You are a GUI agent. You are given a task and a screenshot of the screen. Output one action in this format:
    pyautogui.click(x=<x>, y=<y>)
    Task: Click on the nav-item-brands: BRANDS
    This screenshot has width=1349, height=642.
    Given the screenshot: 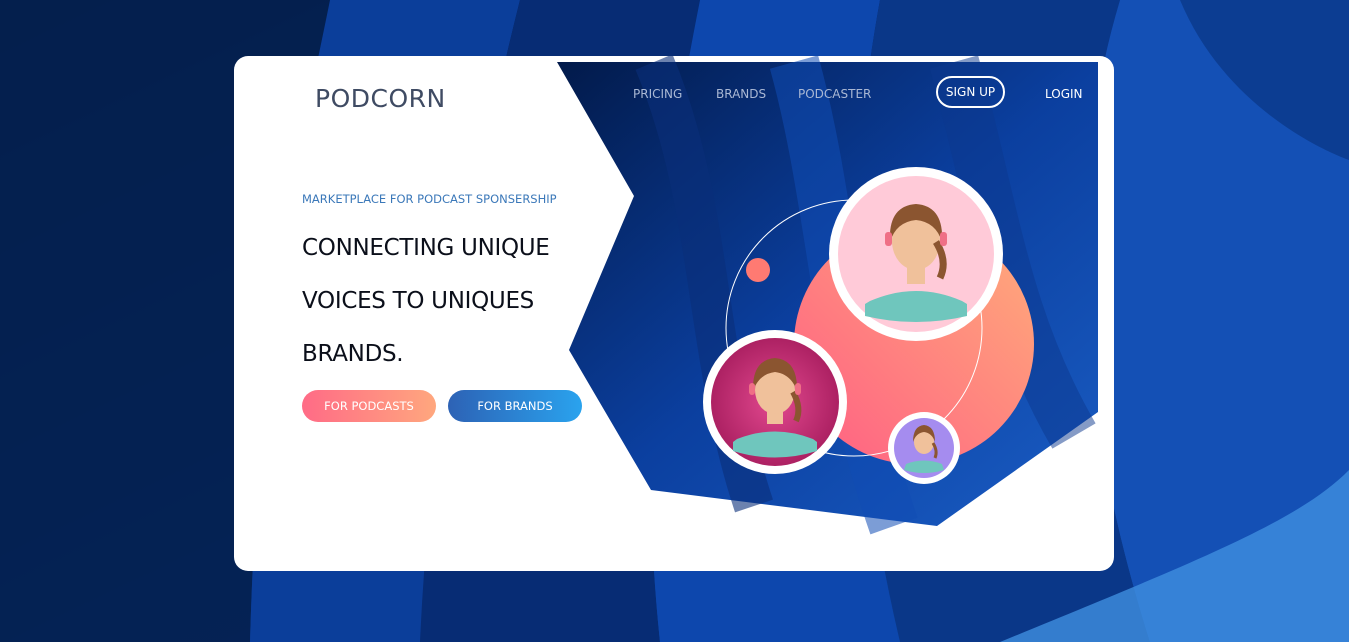 What is the action you would take?
    pyautogui.click(x=741, y=94)
    